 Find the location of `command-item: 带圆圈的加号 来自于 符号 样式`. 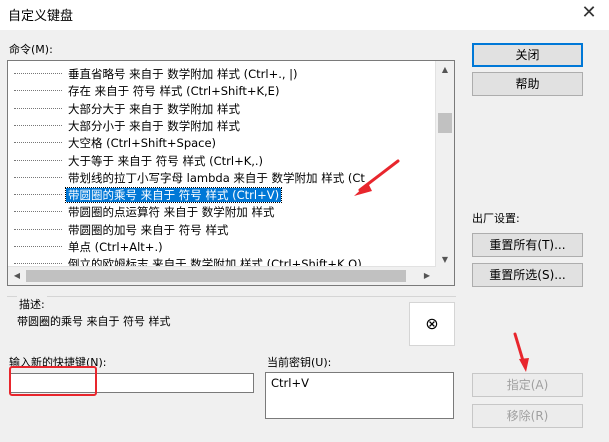

command-item: 带圆圈的加号 来自于 符号 样式 is located at coordinates (122, 230).